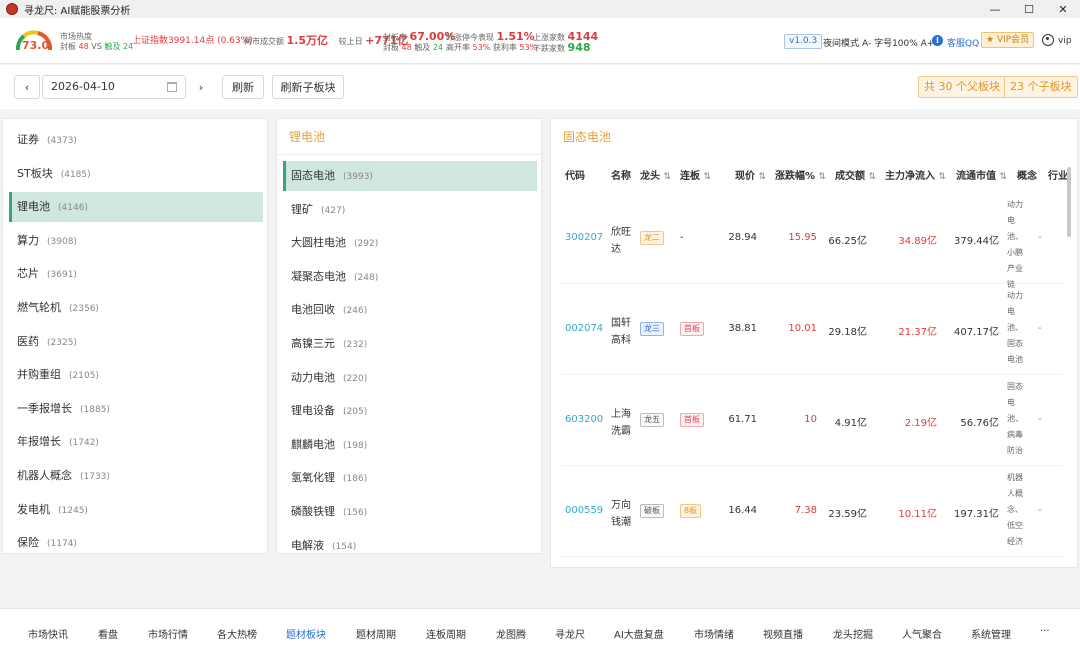  Describe the element at coordinates (172, 87) in the screenshot. I see `calendar-icon` at that location.